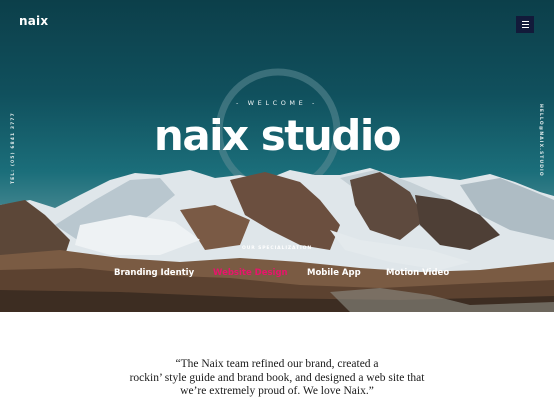 The width and height of the screenshot is (554, 402). What do you see at coordinates (33, 21) in the screenshot?
I see `site-logo: naix` at bounding box center [33, 21].